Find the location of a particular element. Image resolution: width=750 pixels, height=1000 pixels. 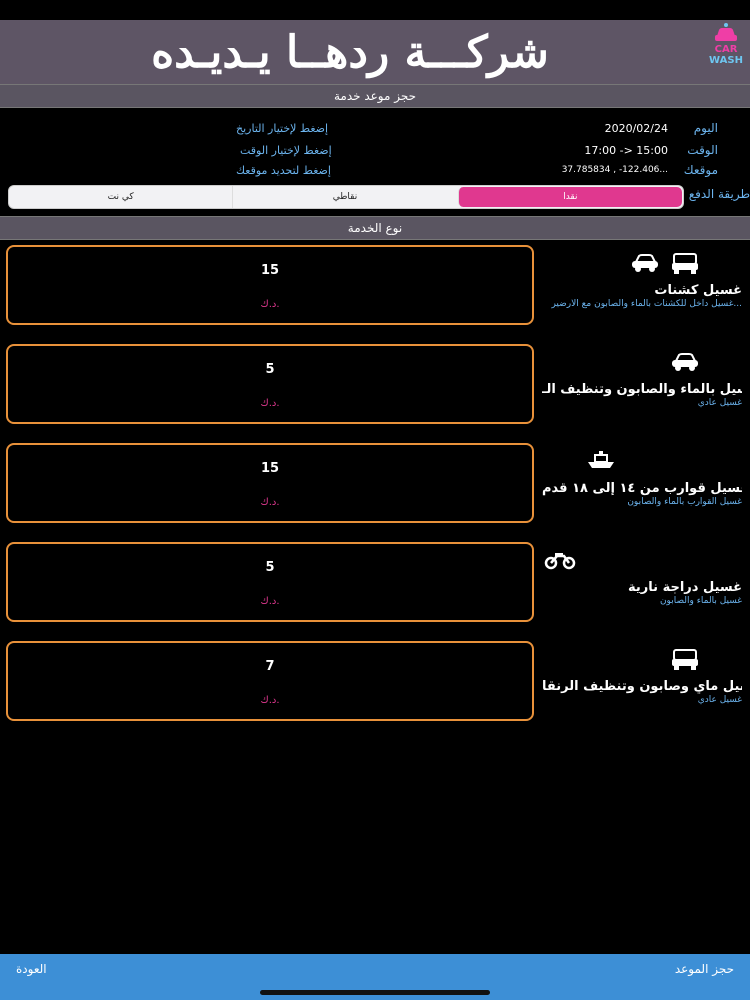

time-row: الوقت 17:00 -> 15:00 إضغط لإختيار الوقت is located at coordinates (375, 152).